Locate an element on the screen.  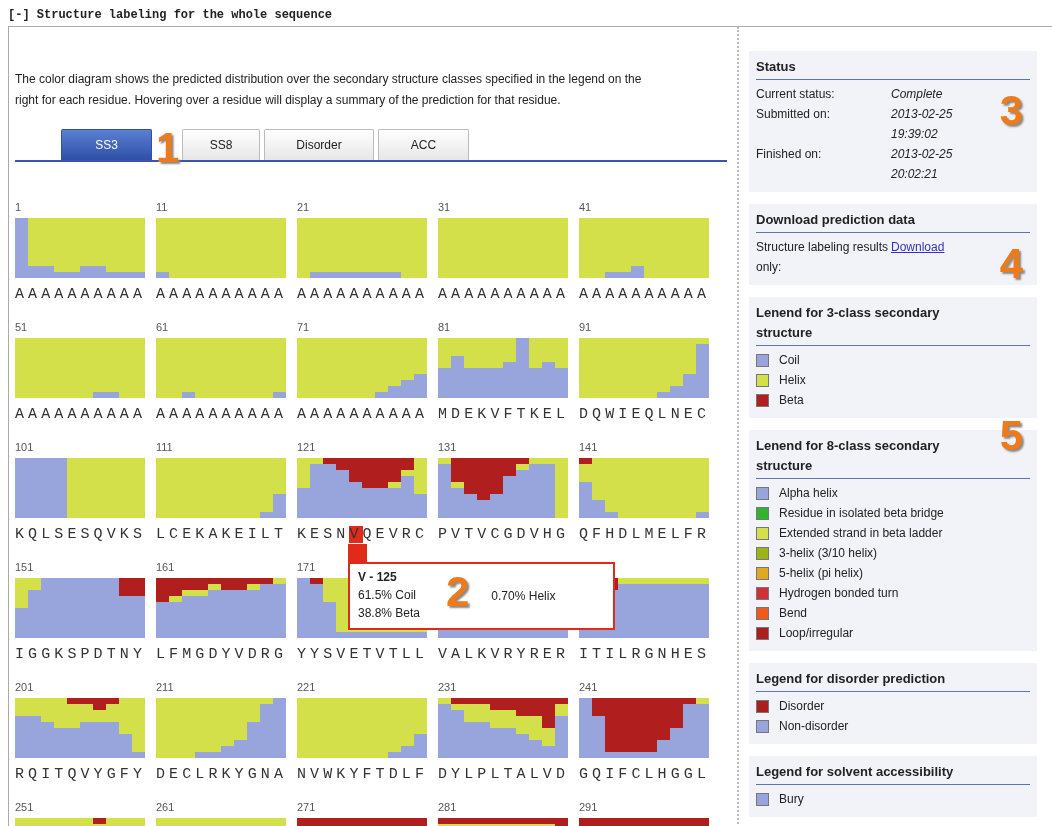
position-label: 141 is located at coordinates (589, 447).